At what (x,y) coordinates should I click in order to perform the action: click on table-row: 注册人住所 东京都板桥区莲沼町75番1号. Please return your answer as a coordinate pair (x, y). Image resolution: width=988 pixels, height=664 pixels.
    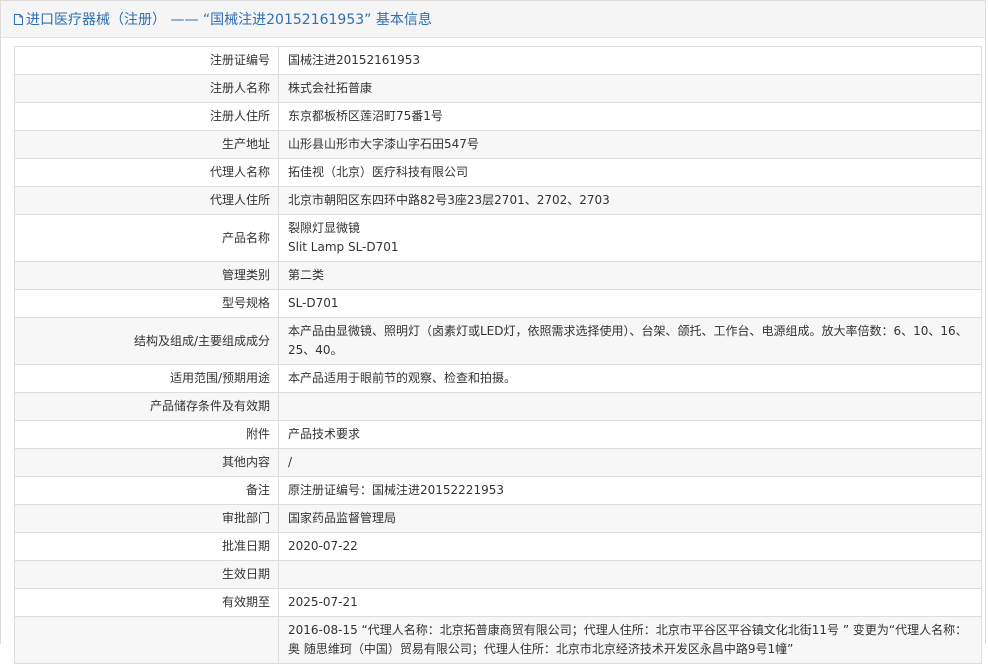
    Looking at the image, I should click on (498, 116).